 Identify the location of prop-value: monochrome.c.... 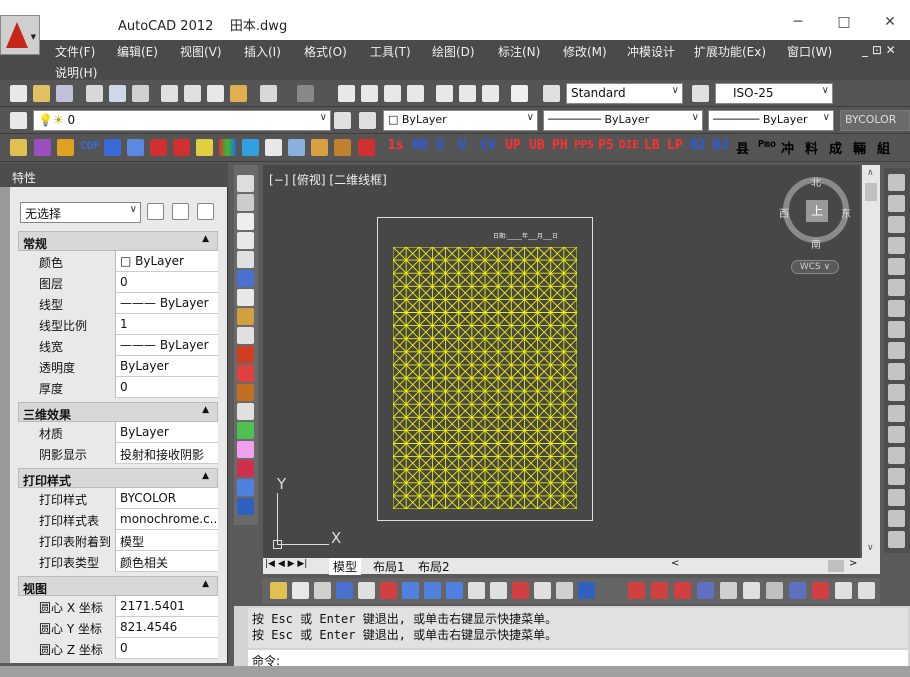
(168, 519).